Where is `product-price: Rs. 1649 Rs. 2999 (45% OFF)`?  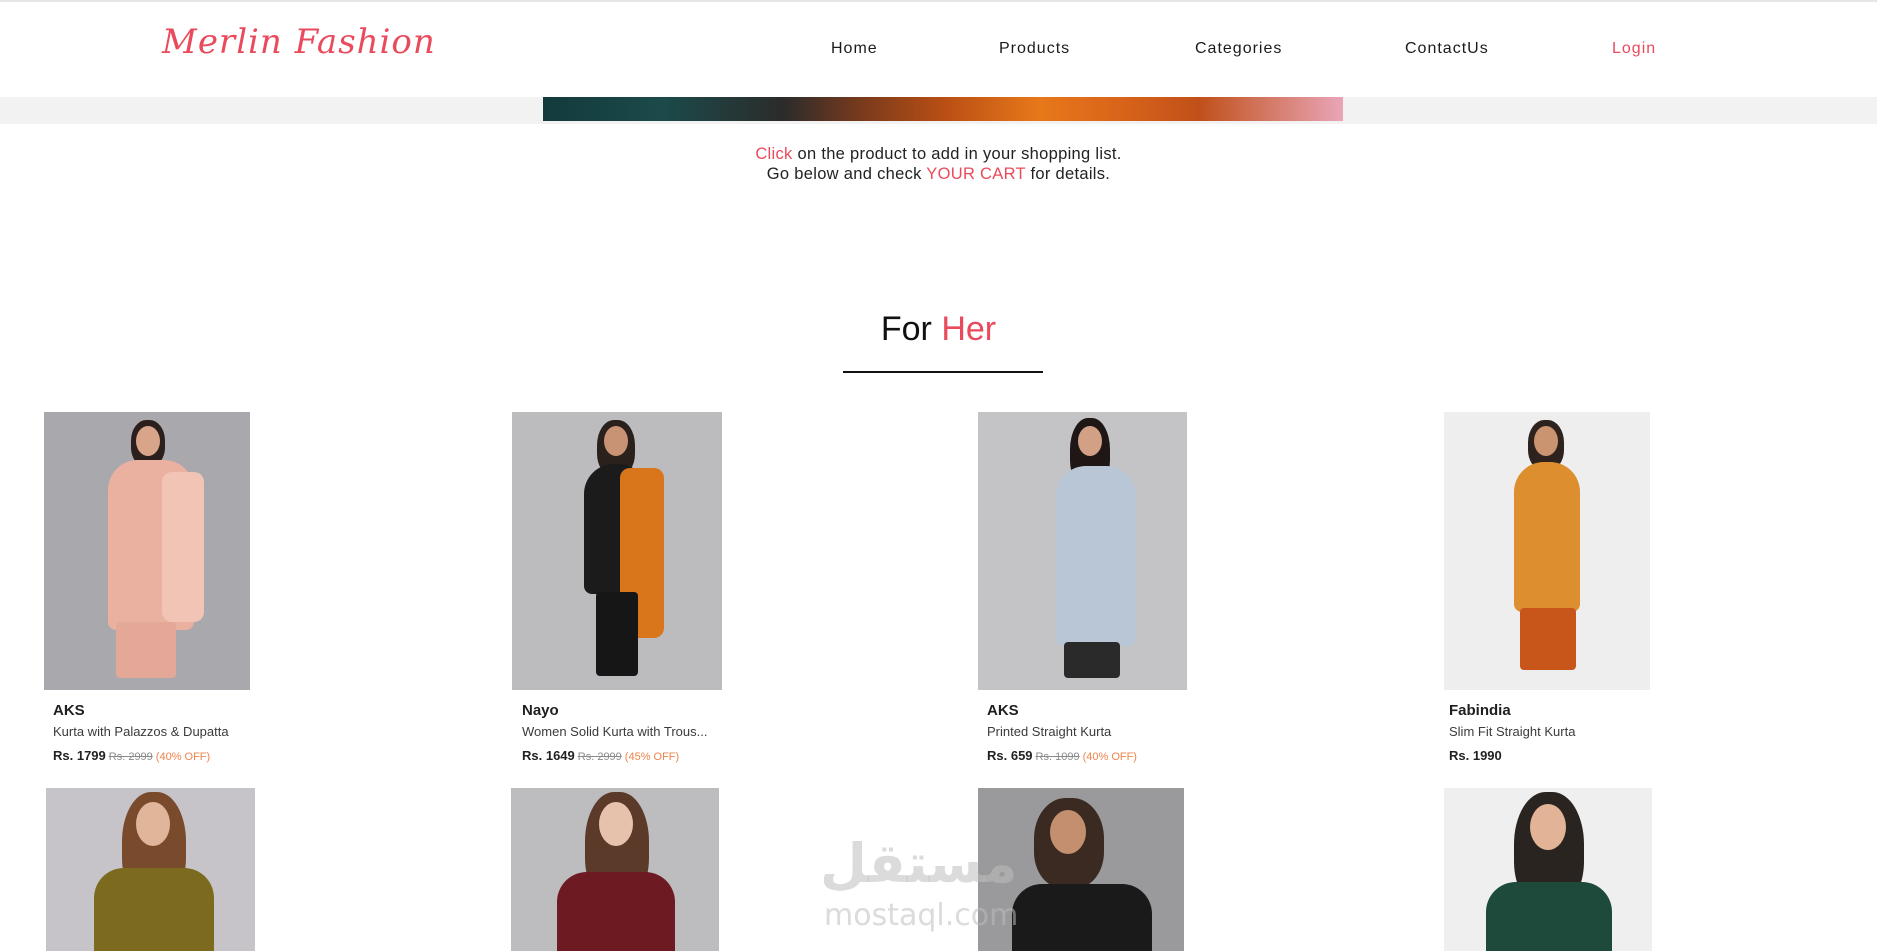
product-price: Rs. 1649 Rs. 2999 (45% OFF) is located at coordinates (600, 755).